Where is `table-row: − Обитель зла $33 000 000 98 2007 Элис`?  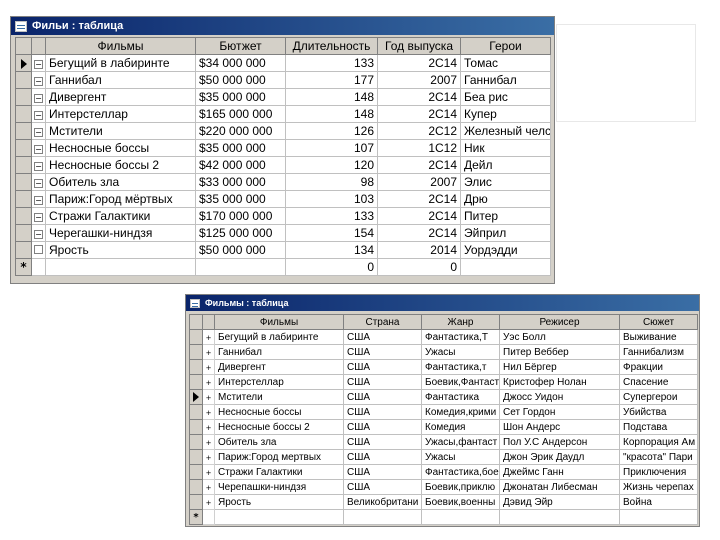
table-row: − Обитель зла $33 000 000 98 2007 Элис is located at coordinates (283, 182).